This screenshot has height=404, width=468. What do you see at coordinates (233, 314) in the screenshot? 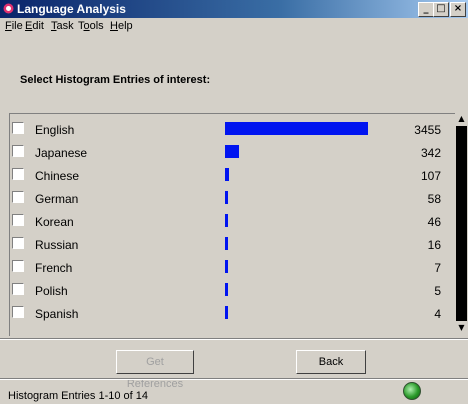
I see `histogram-row: Spanish 4` at bounding box center [233, 314].